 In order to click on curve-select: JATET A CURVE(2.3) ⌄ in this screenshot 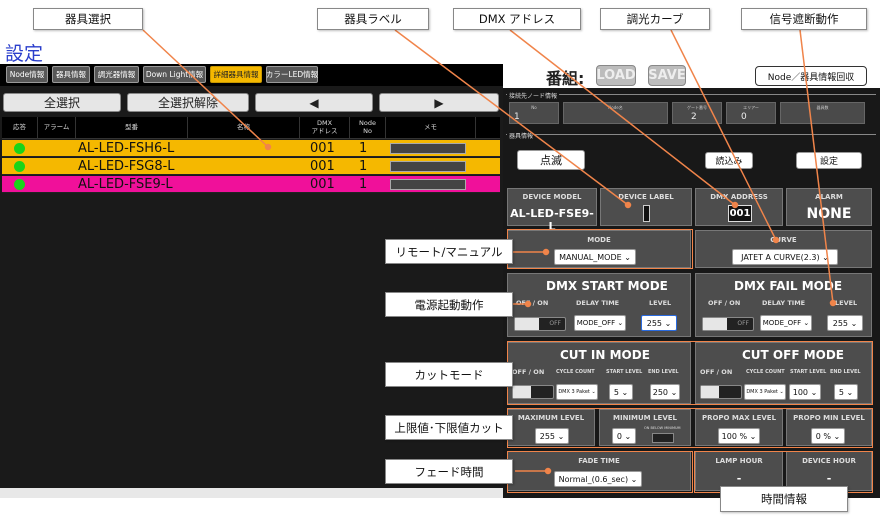, I will do `click(785, 257)`.